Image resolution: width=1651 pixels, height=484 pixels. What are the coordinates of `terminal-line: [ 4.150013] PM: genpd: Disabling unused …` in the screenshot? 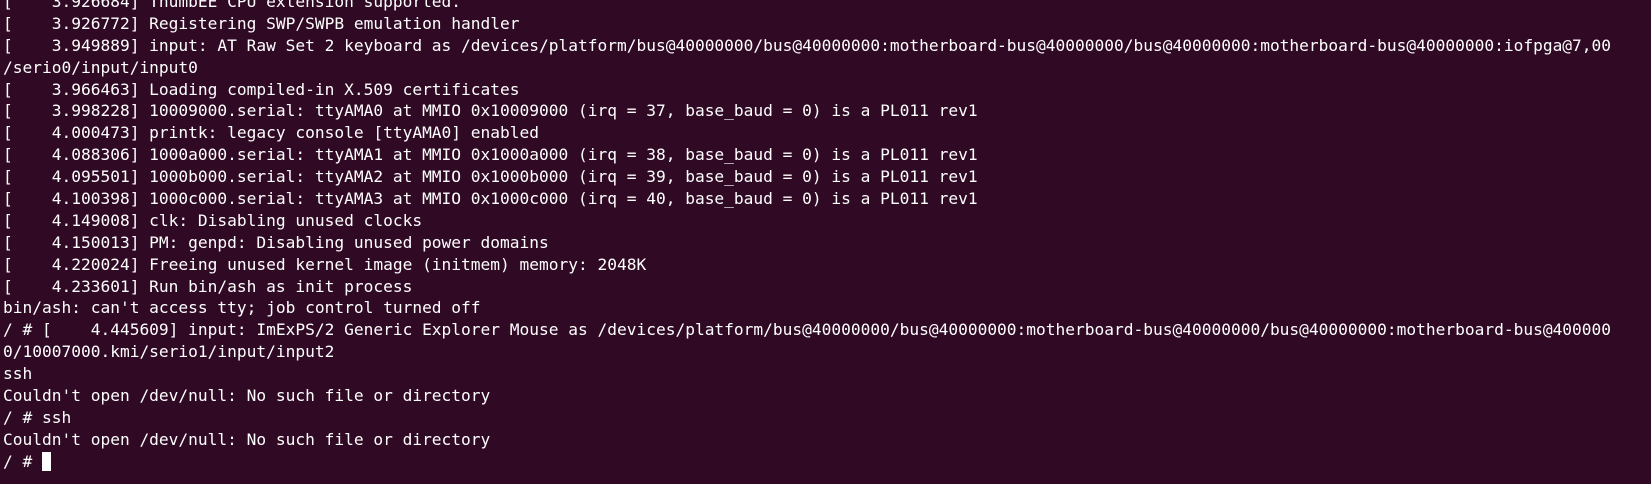 It's located at (276, 242).